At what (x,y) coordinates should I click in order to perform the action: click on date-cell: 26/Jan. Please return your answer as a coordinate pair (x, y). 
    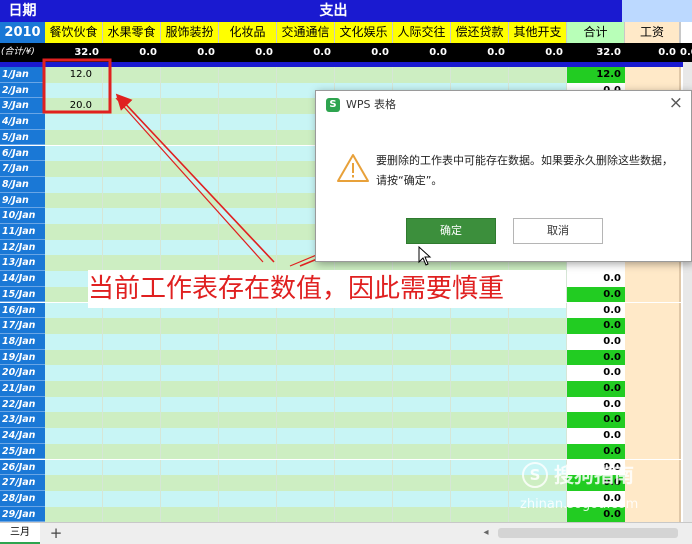
    Looking at the image, I should click on (22, 467).